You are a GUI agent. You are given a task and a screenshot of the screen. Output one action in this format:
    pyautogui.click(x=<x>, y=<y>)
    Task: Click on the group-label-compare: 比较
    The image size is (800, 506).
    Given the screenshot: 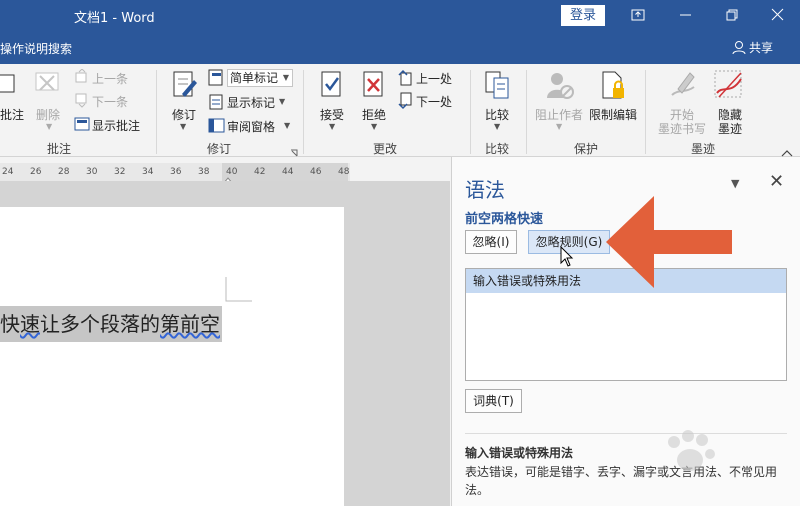 What is the action you would take?
    pyautogui.click(x=497, y=149)
    